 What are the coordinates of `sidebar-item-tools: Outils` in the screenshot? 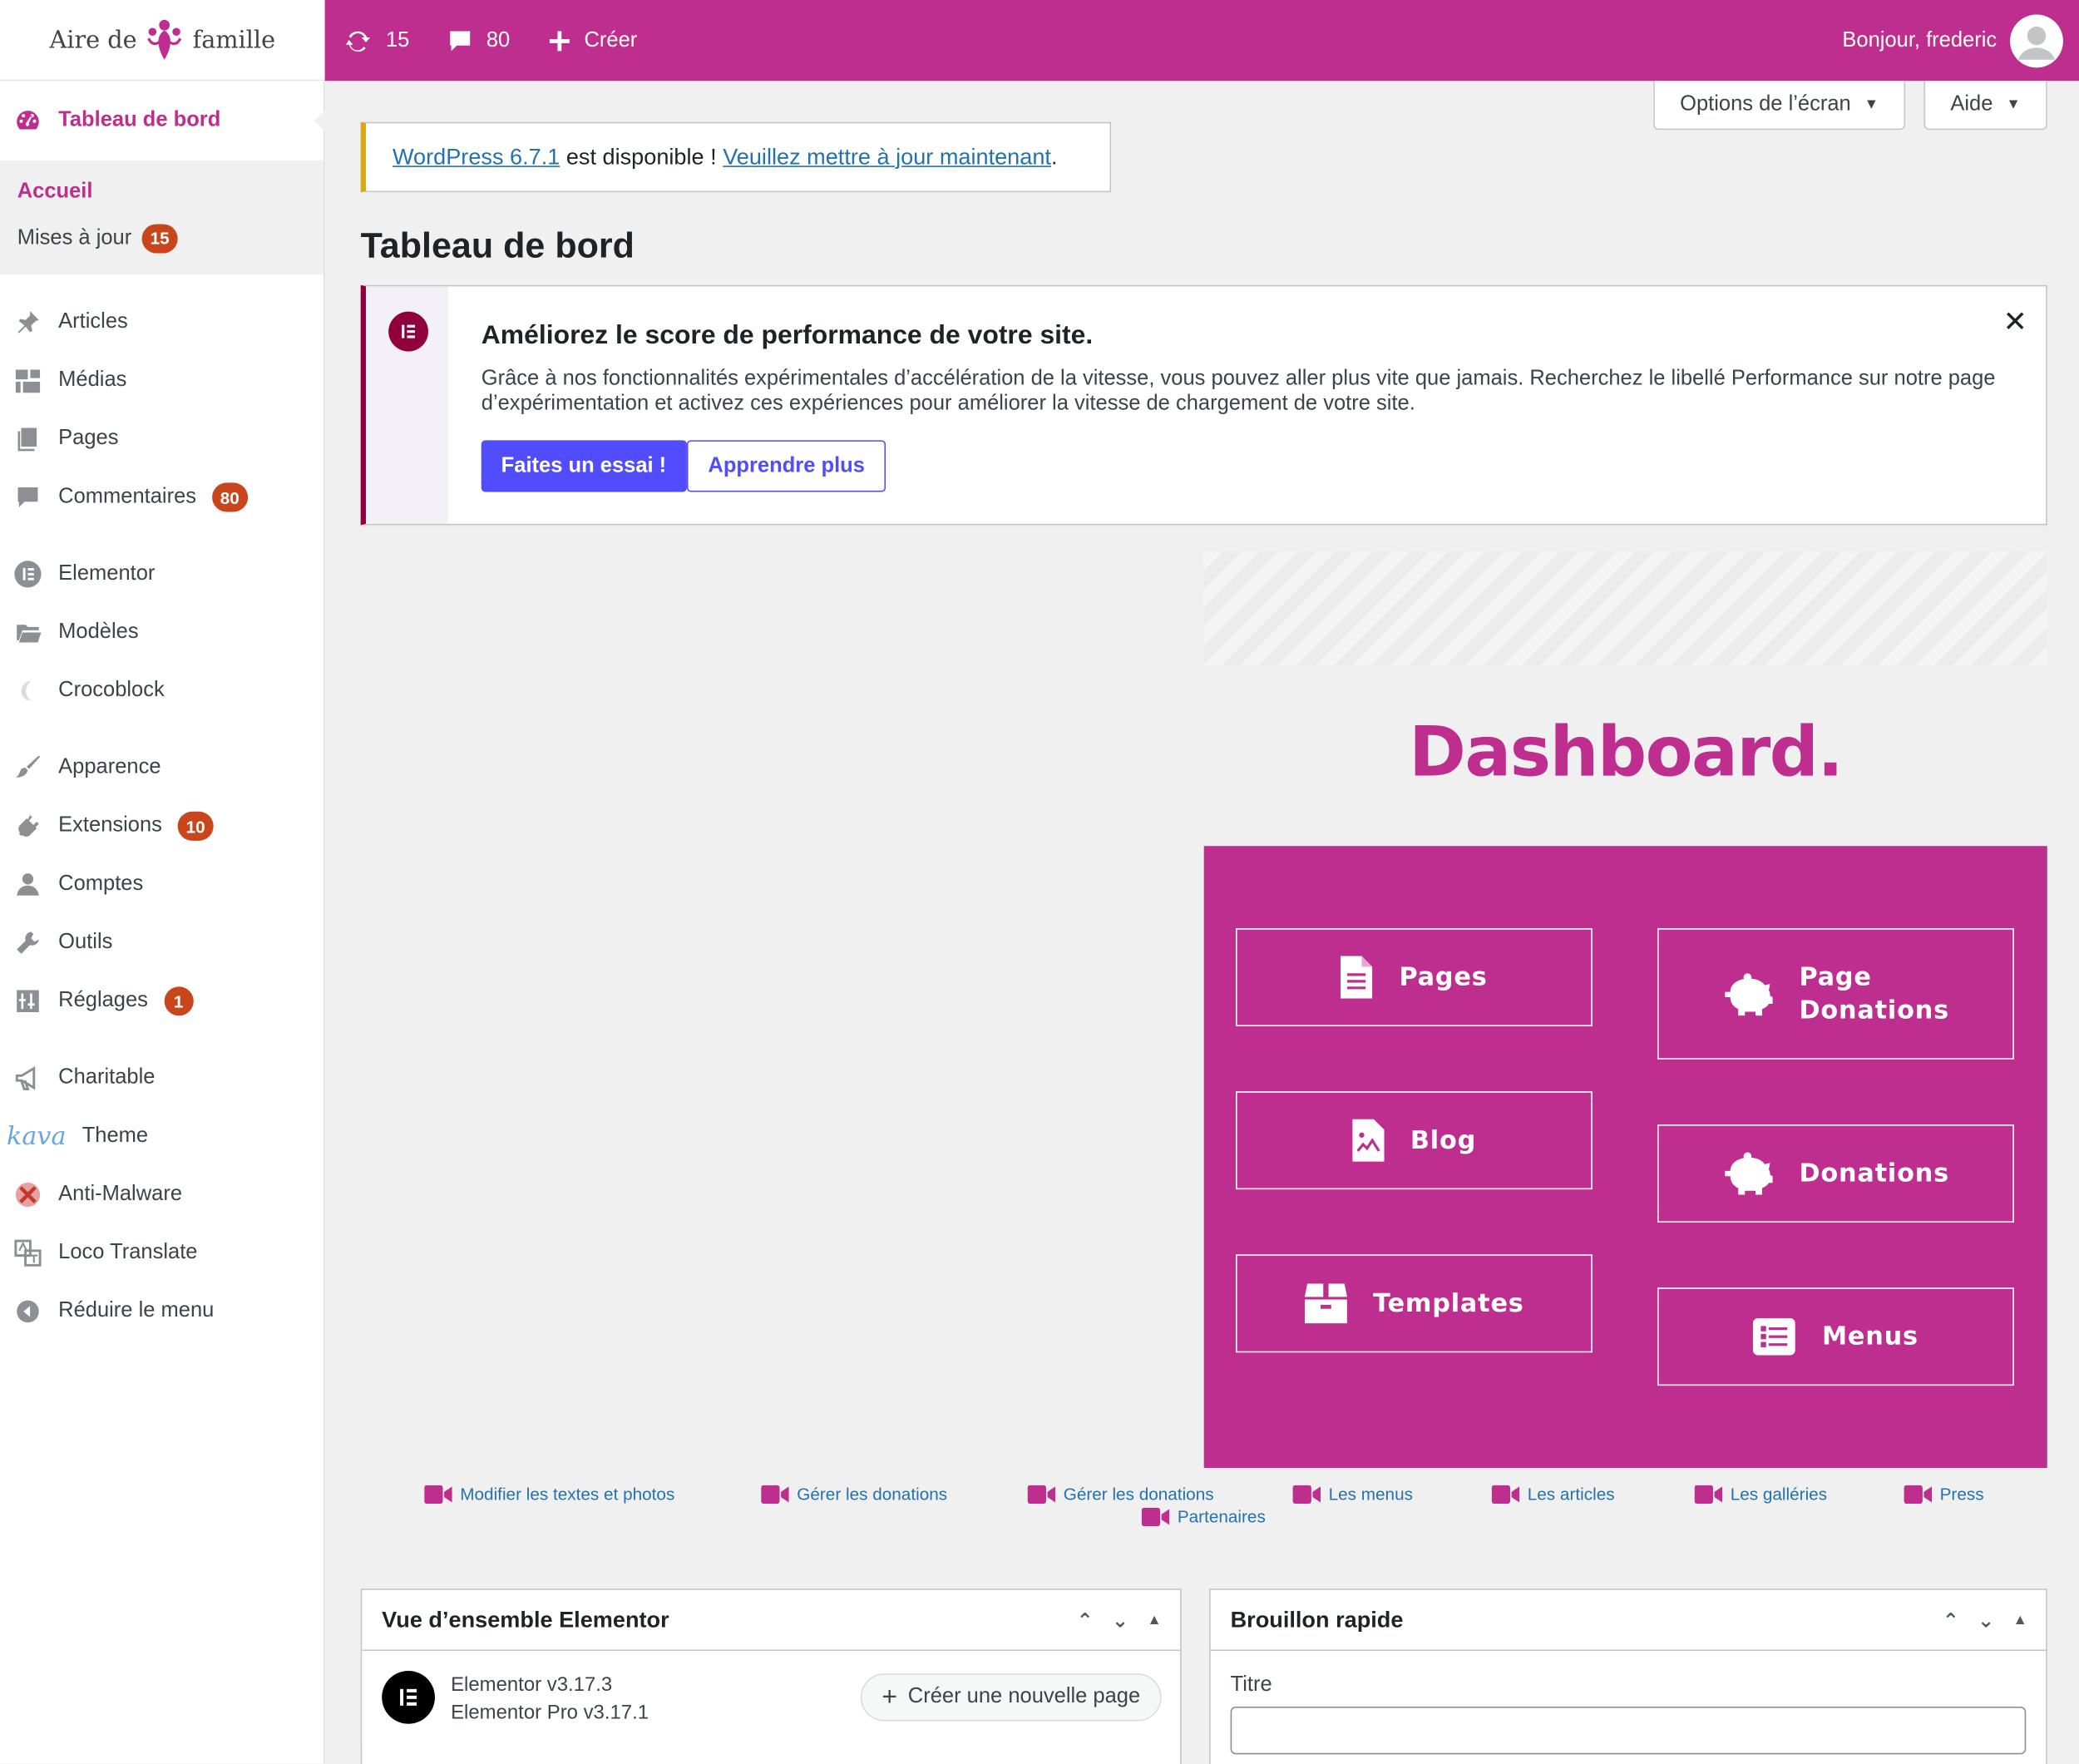 It's located at (161, 943).